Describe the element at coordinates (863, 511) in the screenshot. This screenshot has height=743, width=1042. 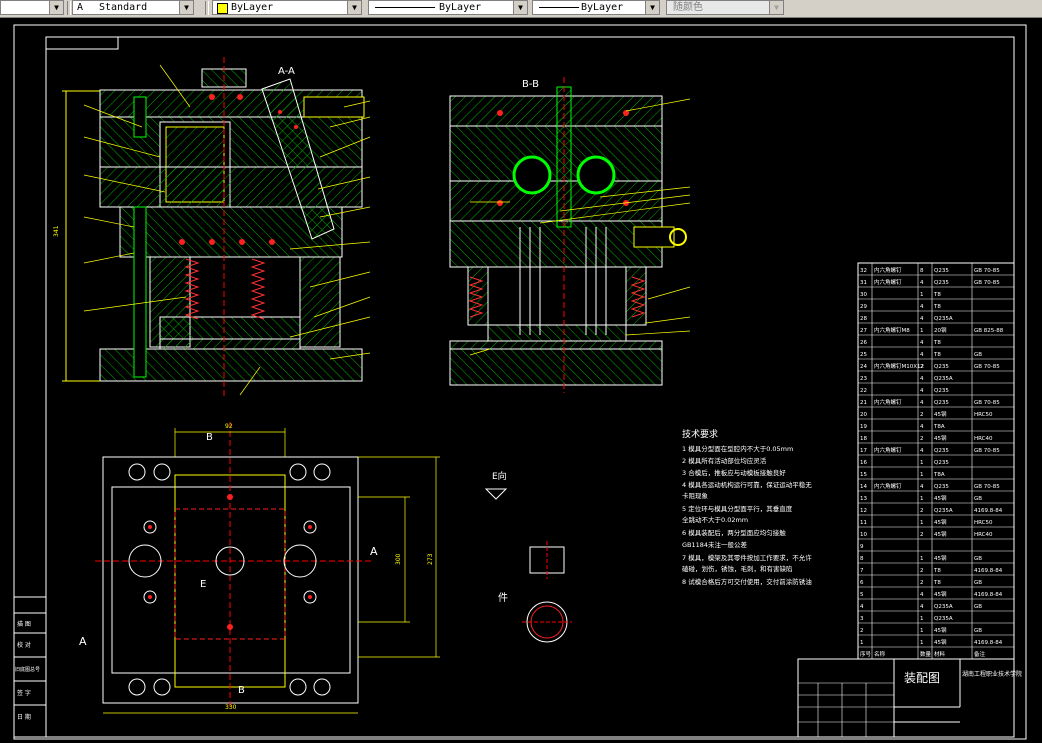
I see `bom-row: 12` at that location.